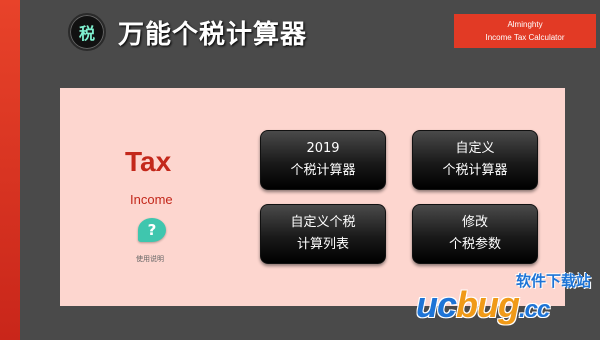 This screenshot has width=600, height=340. Describe the element at coordinates (475, 234) in the screenshot. I see `edit-tax-params-button: 修改 个税参数` at that location.